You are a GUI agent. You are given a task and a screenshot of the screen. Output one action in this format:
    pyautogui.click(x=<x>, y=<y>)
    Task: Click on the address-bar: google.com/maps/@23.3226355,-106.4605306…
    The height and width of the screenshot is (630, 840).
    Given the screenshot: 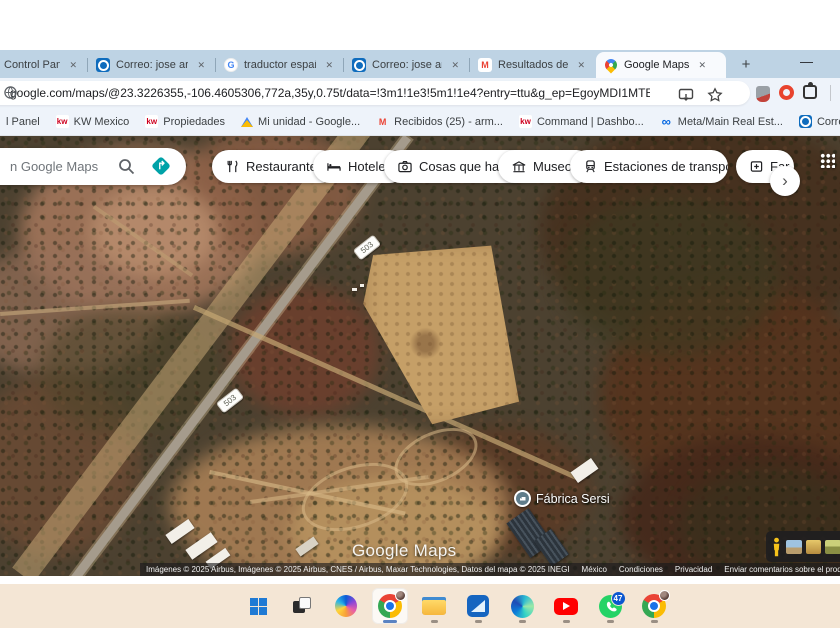 What is the action you would take?
    pyautogui.click(x=375, y=93)
    